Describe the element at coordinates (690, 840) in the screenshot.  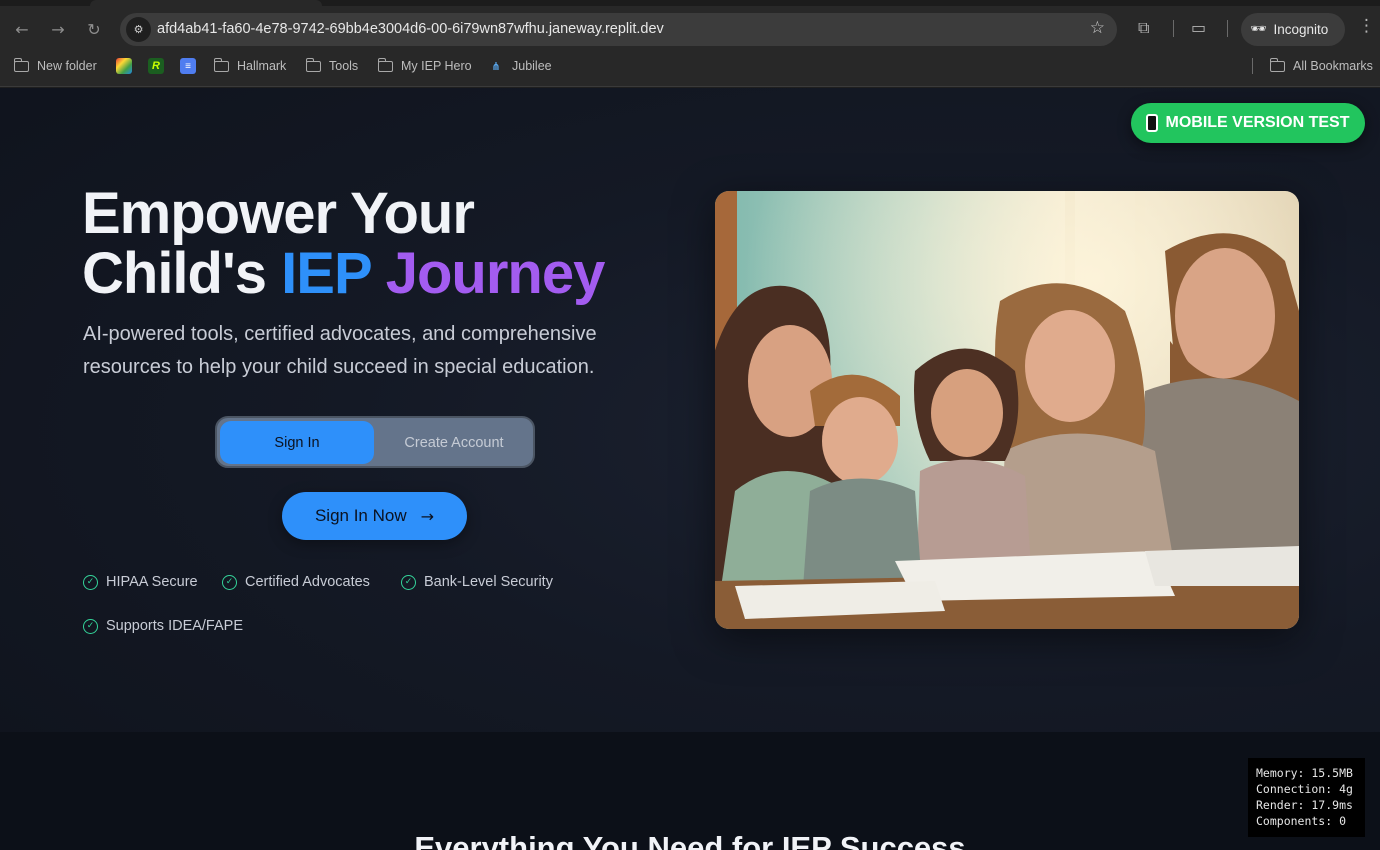
I see `section-title: Everything You Need for IEP Success` at that location.